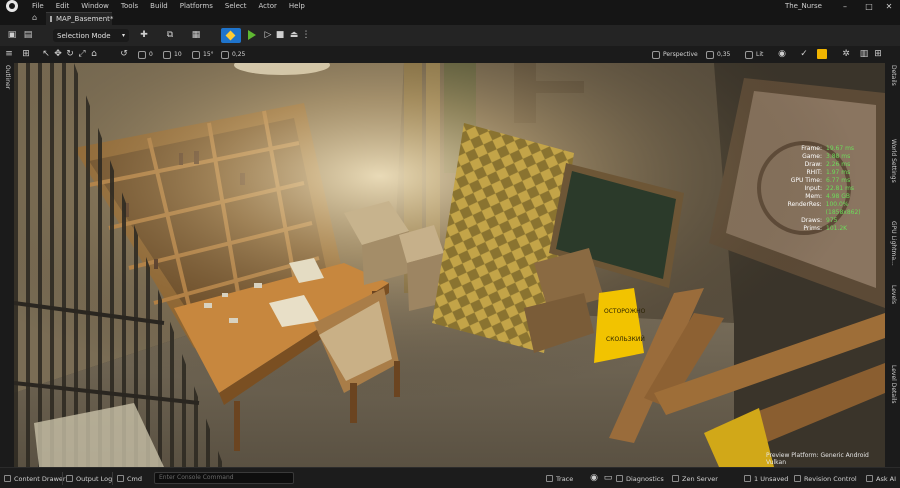 This screenshot has width=900, height=488. Describe the element at coordinates (82, 54) in the screenshot. I see `scale-icon: ⤢` at that location.